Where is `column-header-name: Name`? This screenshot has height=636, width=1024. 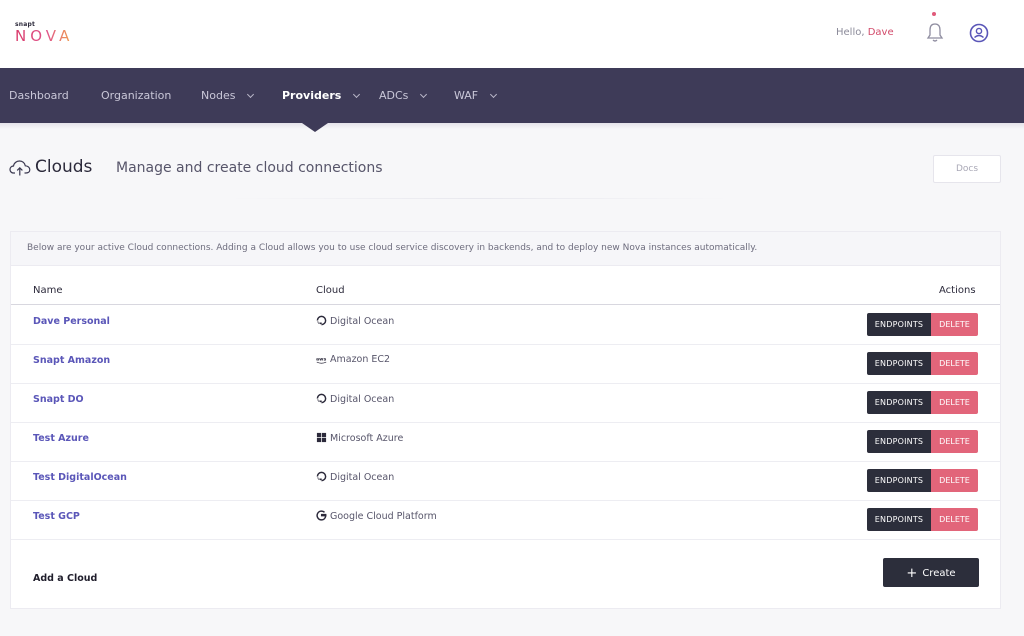 column-header-name: Name is located at coordinates (48, 290).